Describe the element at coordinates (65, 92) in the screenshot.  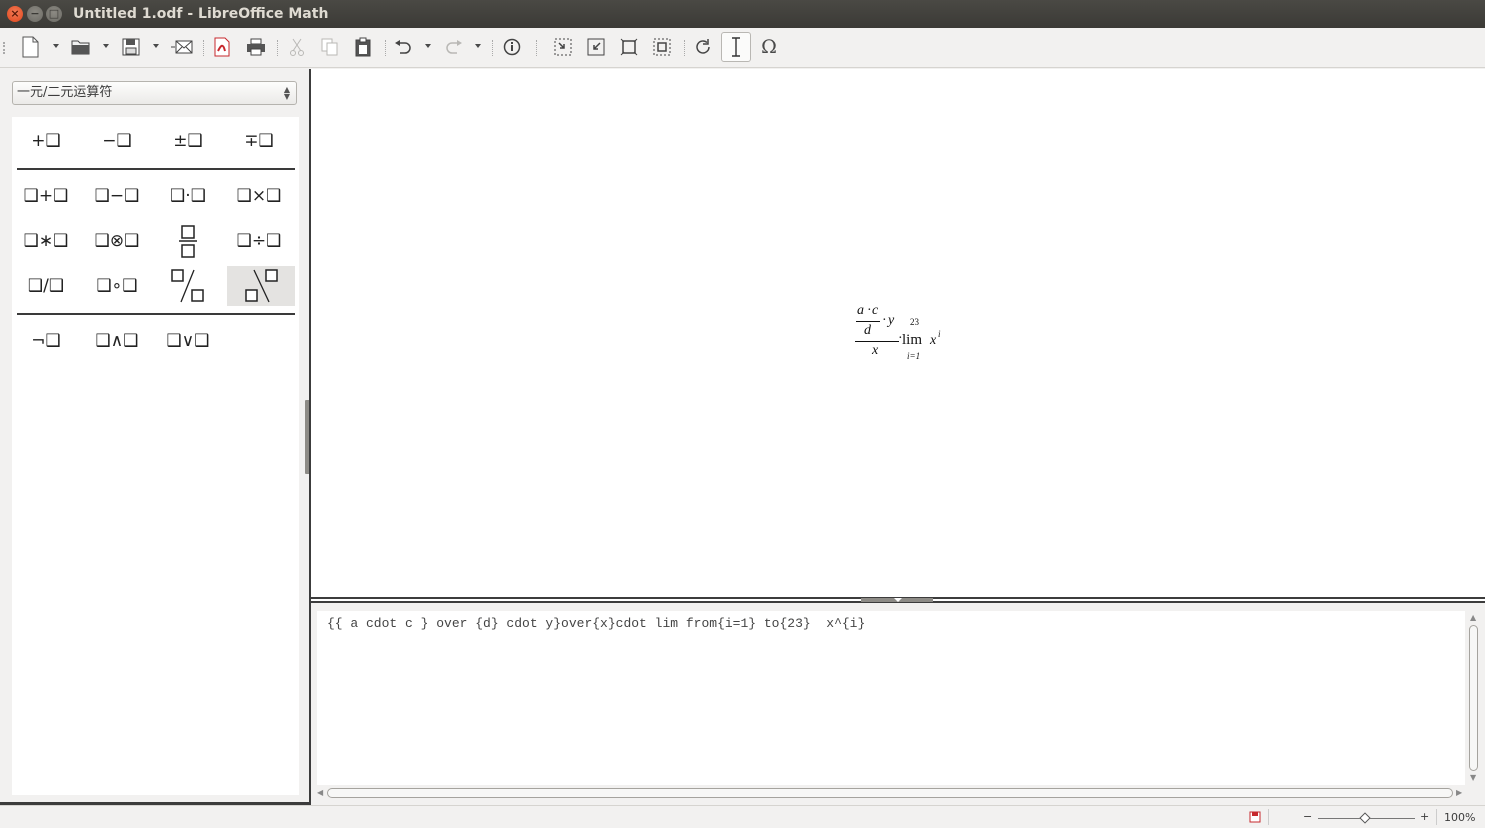
I see `element-category-value: 一元/二元运算符` at that location.